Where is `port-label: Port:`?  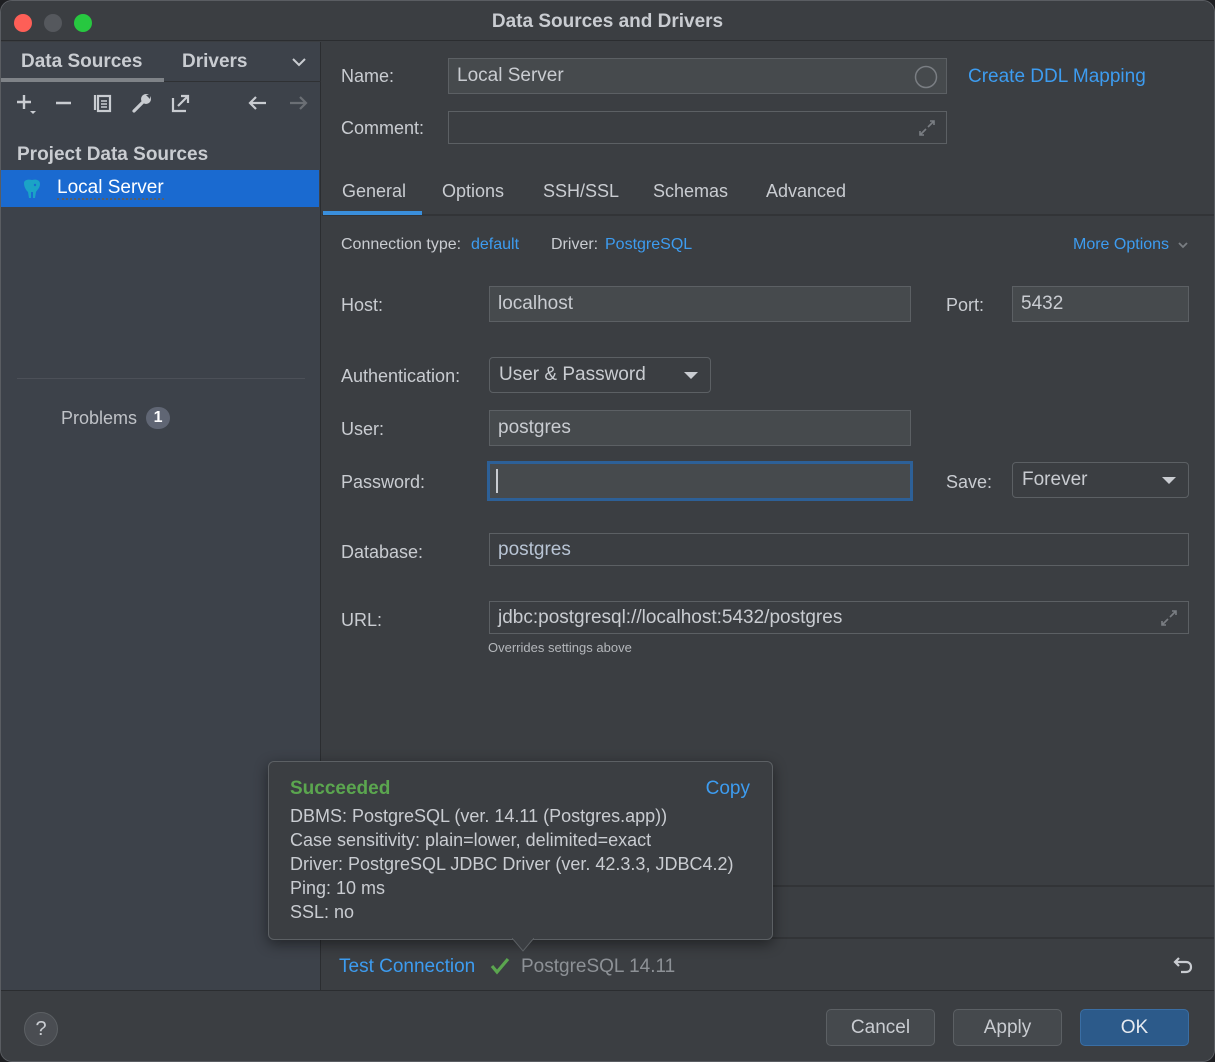 port-label: Port: is located at coordinates (965, 305).